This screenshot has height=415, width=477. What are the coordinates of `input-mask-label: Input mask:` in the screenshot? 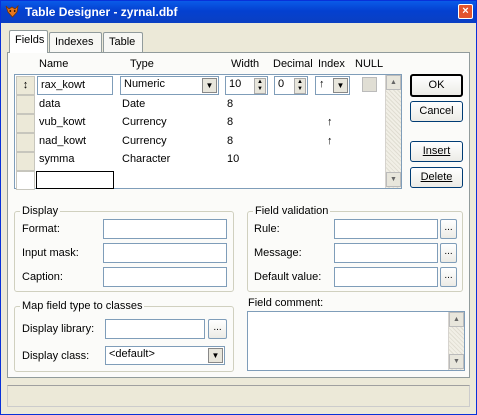 It's located at (50, 253).